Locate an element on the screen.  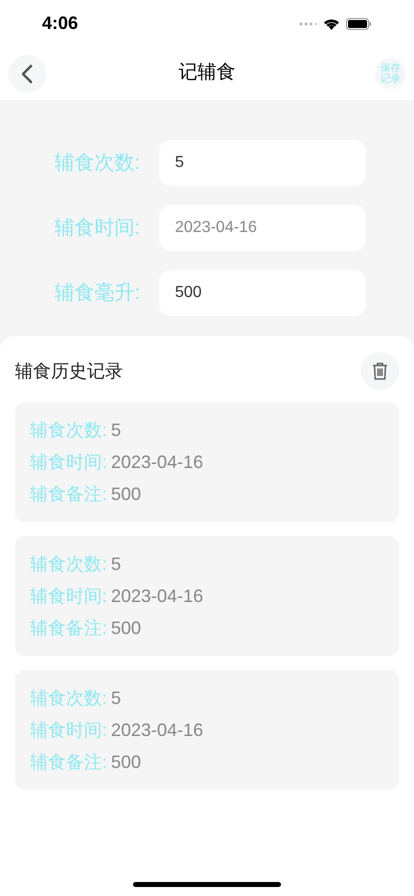
input-field: 2023-04-16 is located at coordinates (262, 227).